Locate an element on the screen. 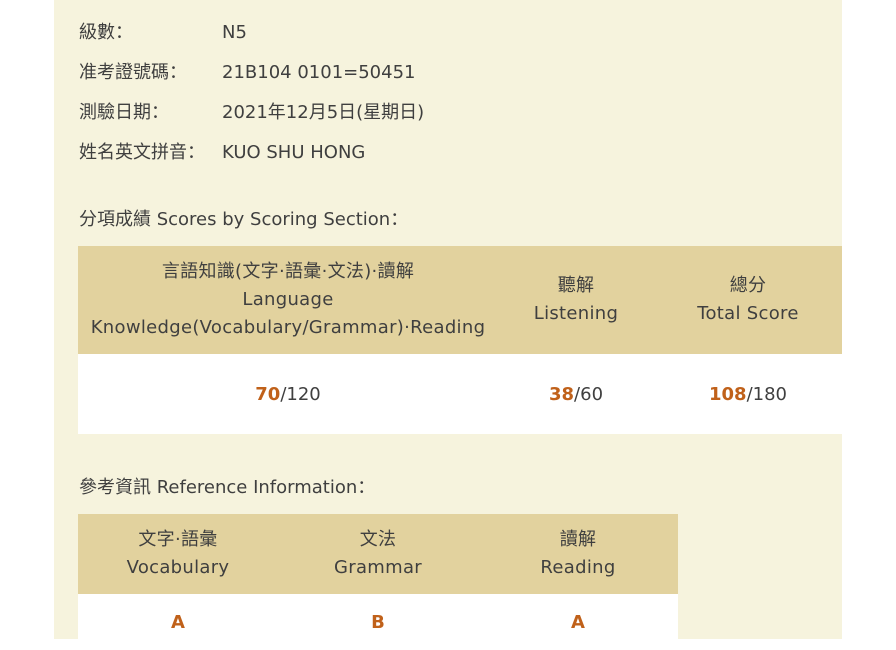 The image size is (896, 650). exam-number-value: 21B104 0101=50451 is located at coordinates (319, 72).